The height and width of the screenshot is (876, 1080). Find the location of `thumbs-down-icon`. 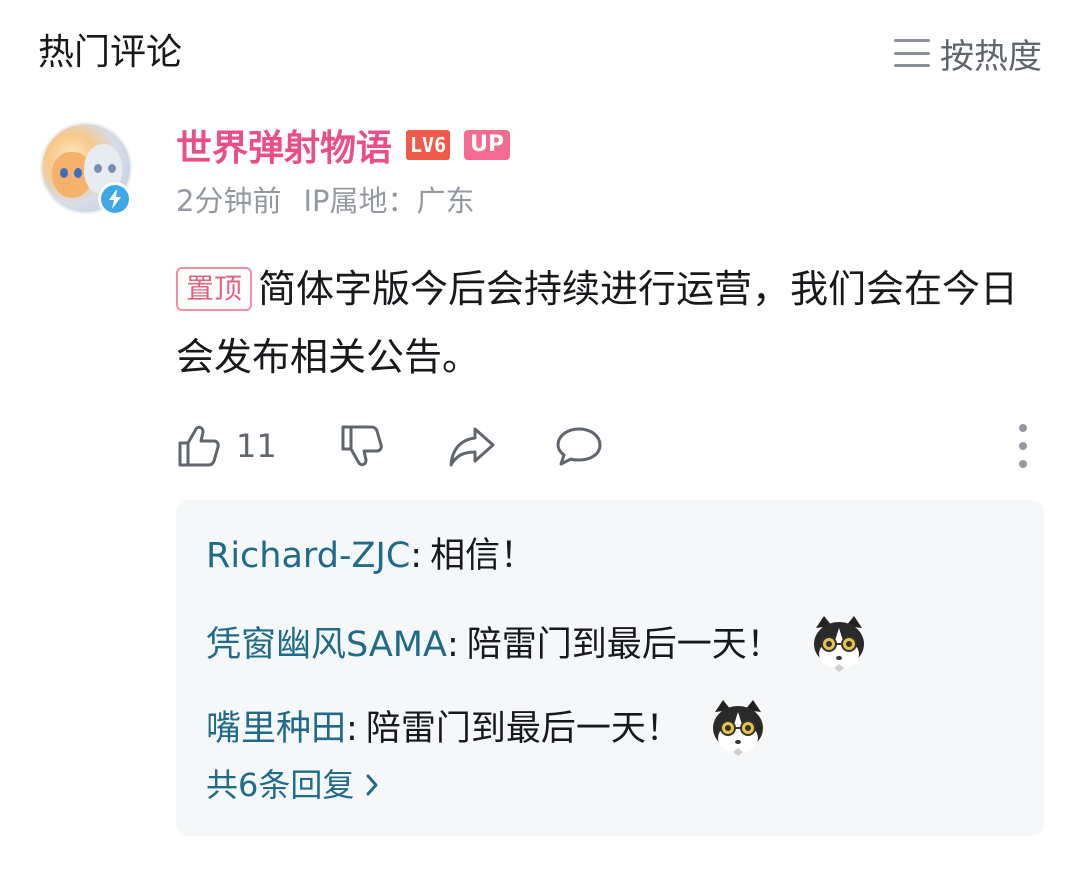

thumbs-down-icon is located at coordinates (362, 446).